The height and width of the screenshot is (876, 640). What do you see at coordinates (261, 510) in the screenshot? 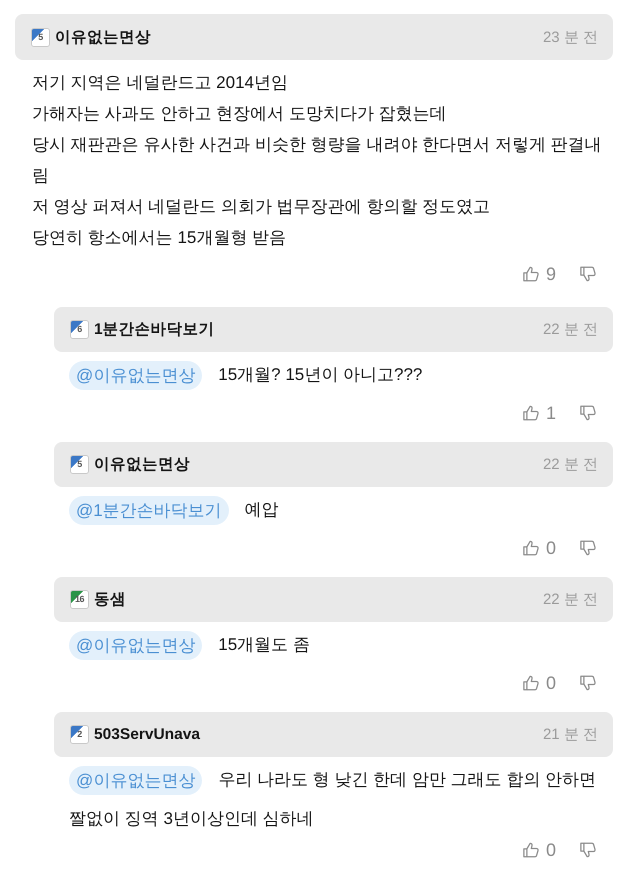
I see `reply-text: 예압` at bounding box center [261, 510].